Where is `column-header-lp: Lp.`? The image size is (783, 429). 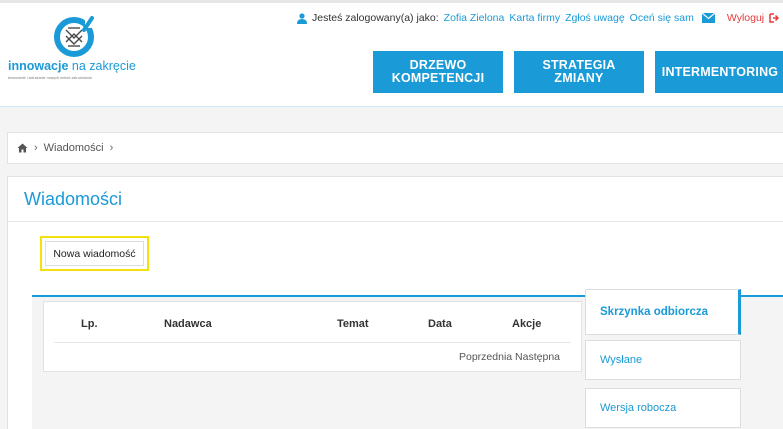
column-header-lp: Lp. is located at coordinates (89, 324).